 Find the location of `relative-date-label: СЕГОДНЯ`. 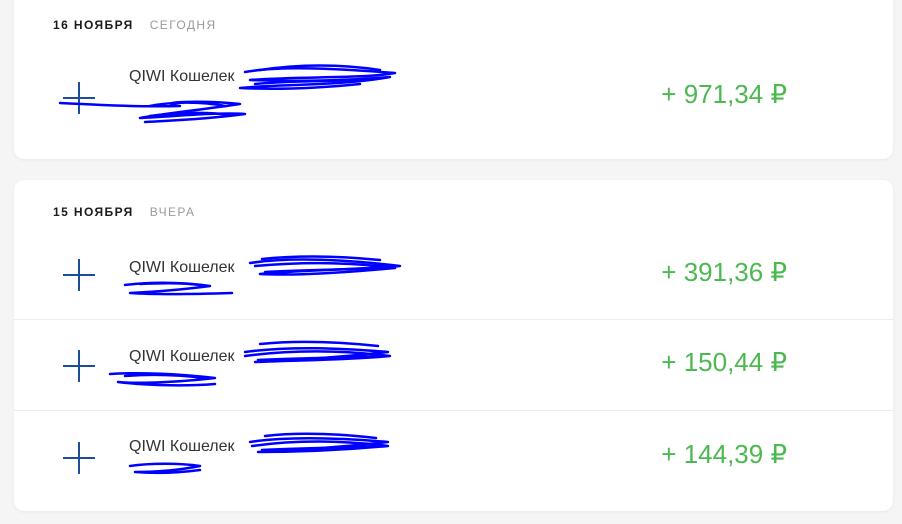

relative-date-label: СЕГОДНЯ is located at coordinates (183, 25).